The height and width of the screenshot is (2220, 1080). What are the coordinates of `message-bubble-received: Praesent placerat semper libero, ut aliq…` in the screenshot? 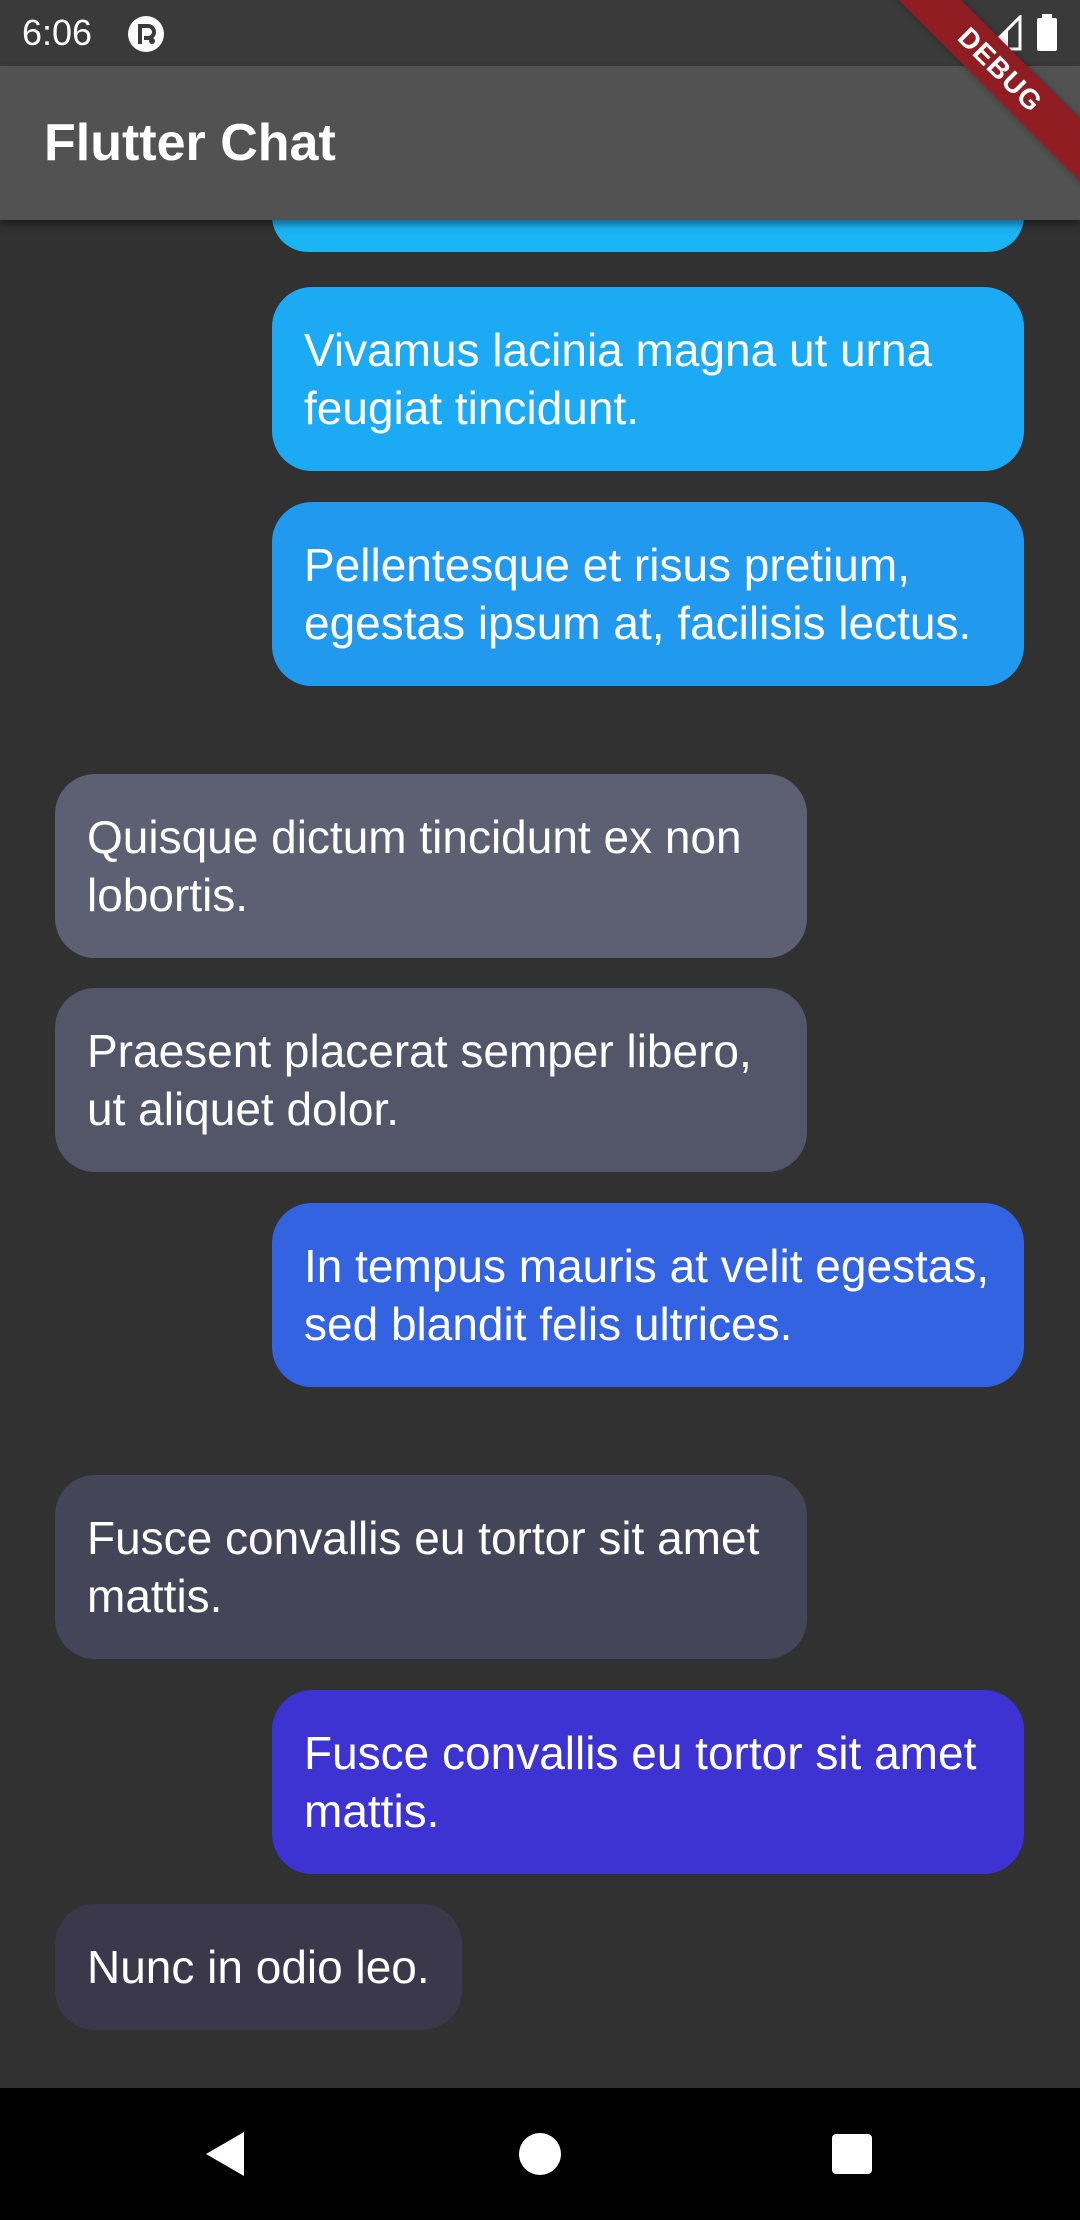 It's located at (431, 1080).